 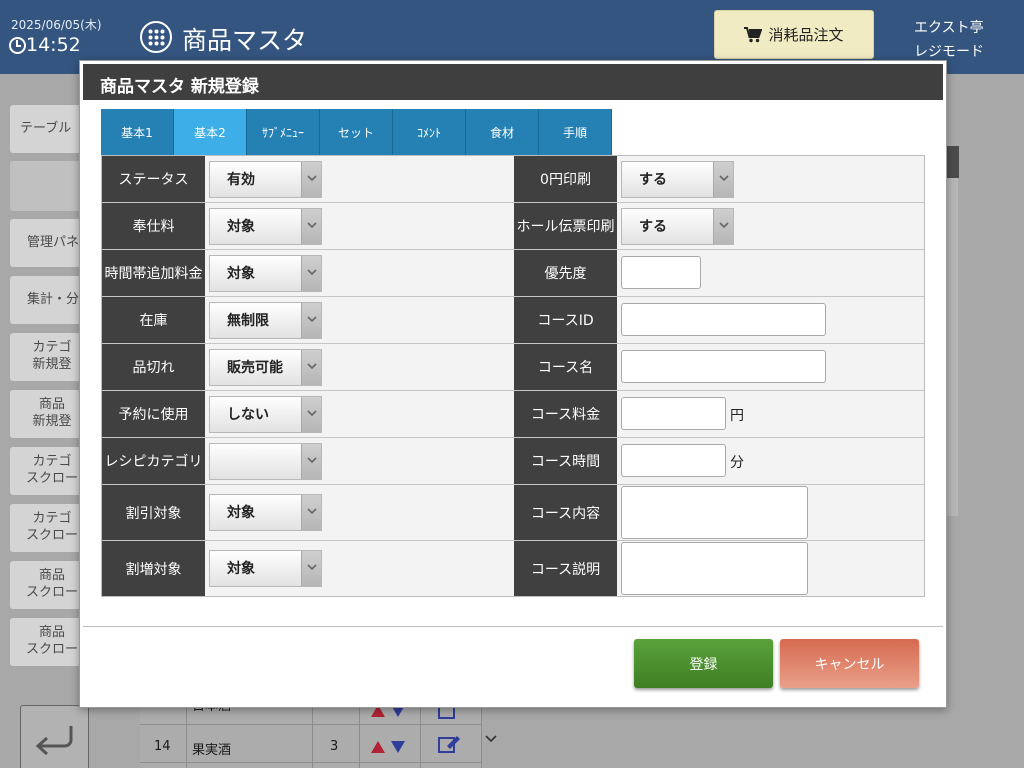 I want to click on discount-select: 対象, so click(x=265, y=512).